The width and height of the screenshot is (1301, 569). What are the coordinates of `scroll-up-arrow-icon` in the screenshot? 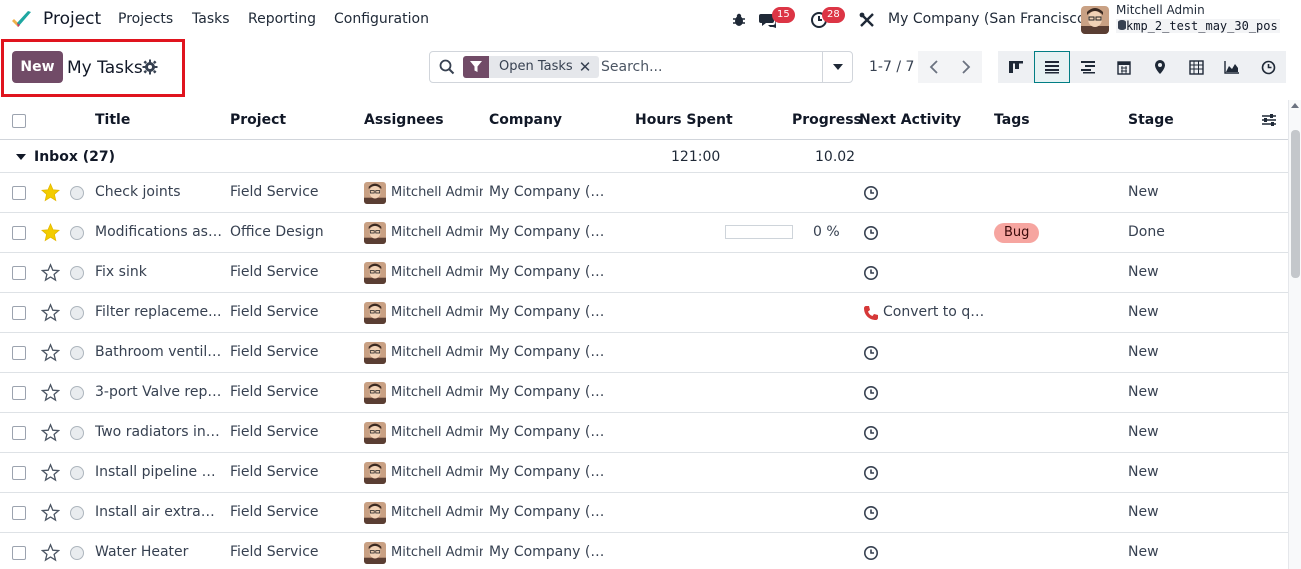 It's located at (1295, 105).